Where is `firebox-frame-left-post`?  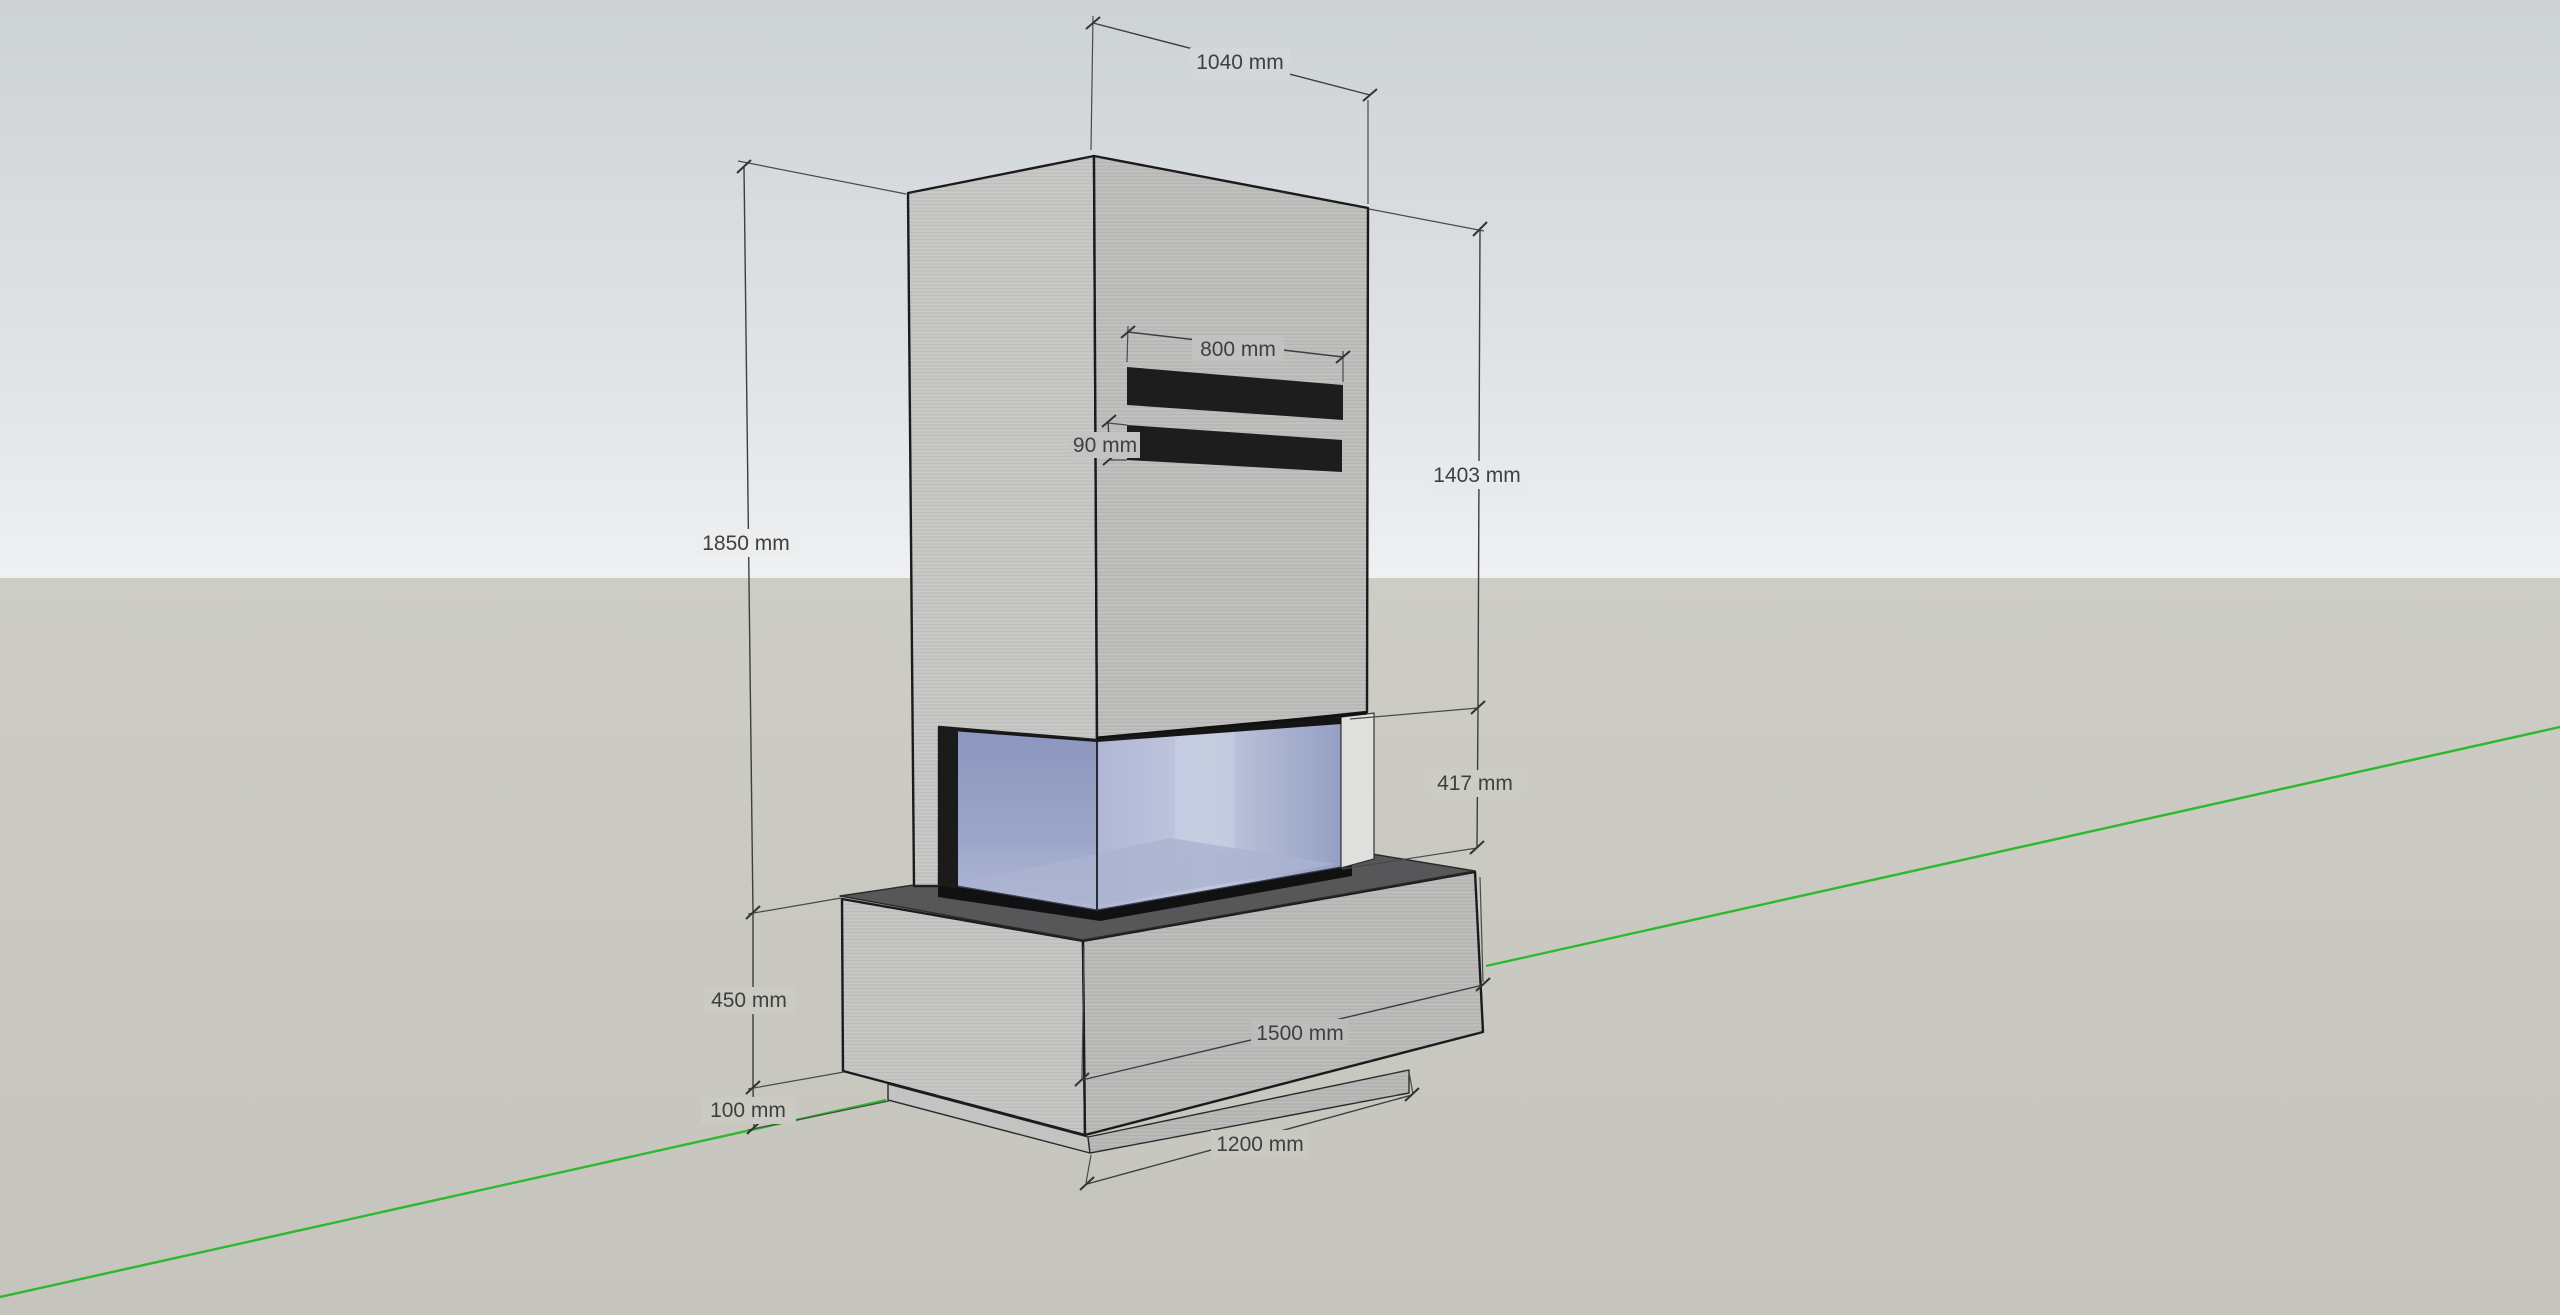
firebox-frame-left-post is located at coordinates (948, 805).